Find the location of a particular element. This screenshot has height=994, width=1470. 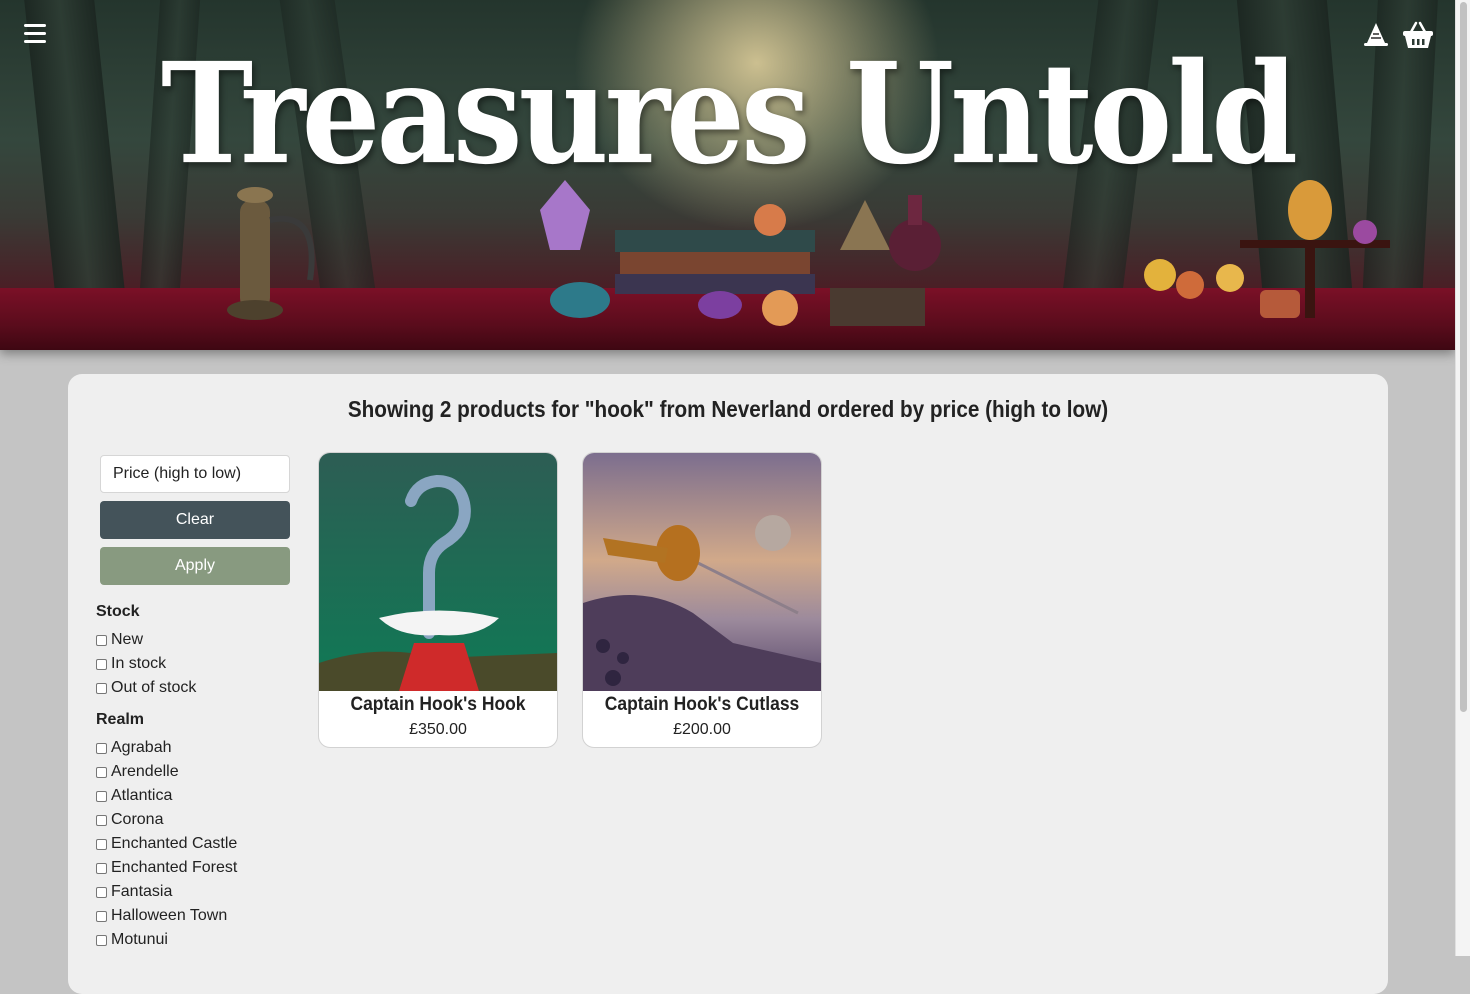

option-label: Agrabah is located at coordinates (141, 747).